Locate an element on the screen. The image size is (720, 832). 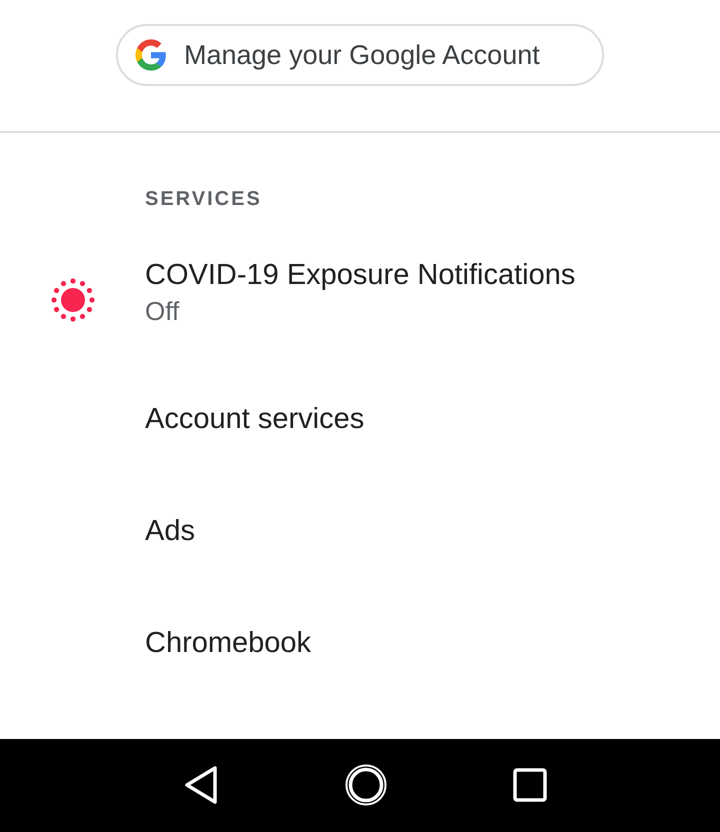
service-status: Off is located at coordinates (162, 311).